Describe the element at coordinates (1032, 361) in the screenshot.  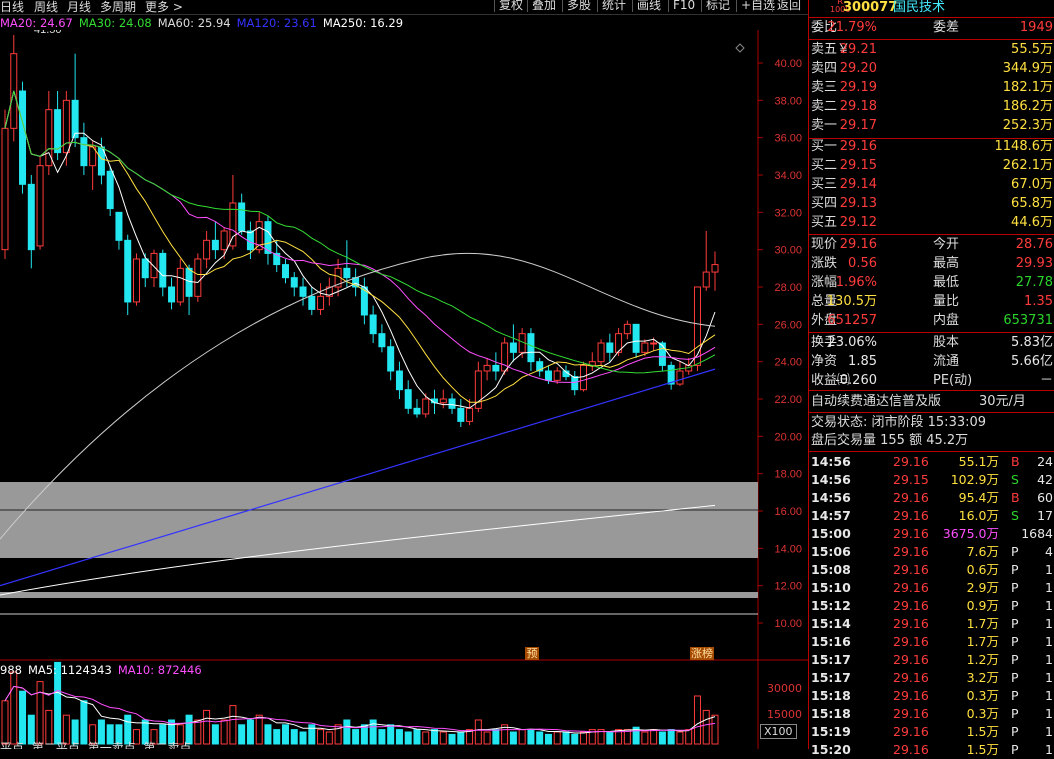
I see `stat-value: 5.66亿` at that location.